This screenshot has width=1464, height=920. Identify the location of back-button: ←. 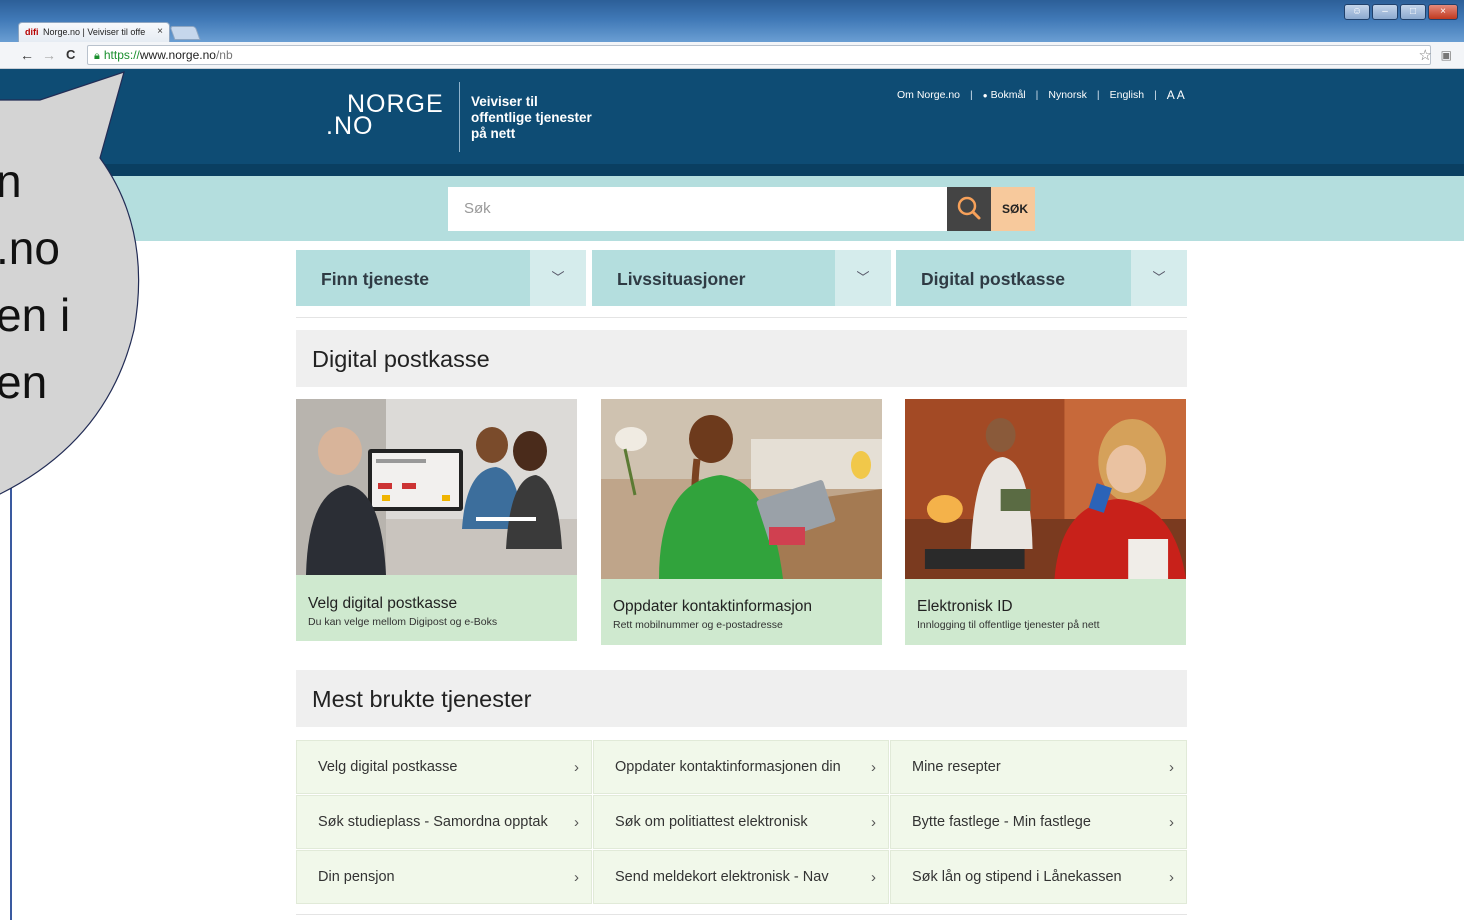
(27, 55).